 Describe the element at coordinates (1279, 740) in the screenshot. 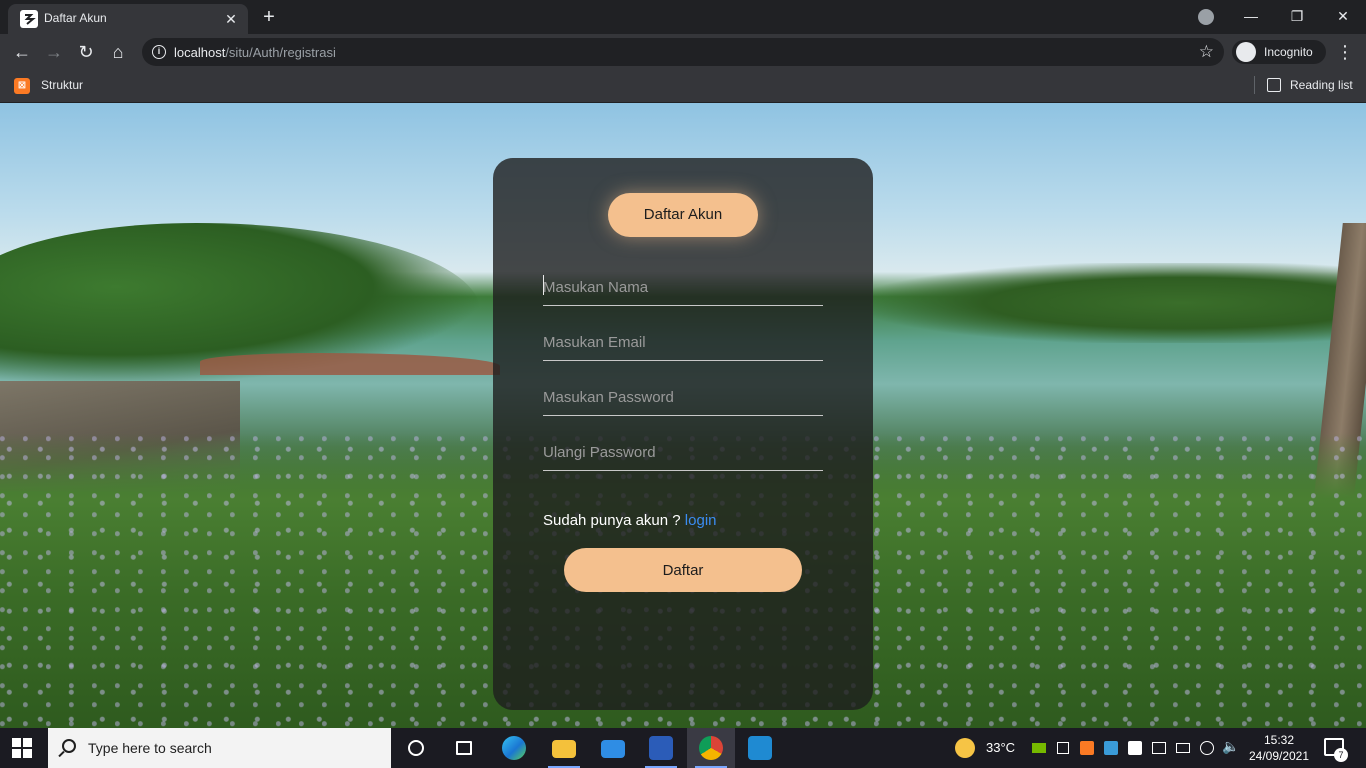

I see `clock-time: 15:32` at that location.